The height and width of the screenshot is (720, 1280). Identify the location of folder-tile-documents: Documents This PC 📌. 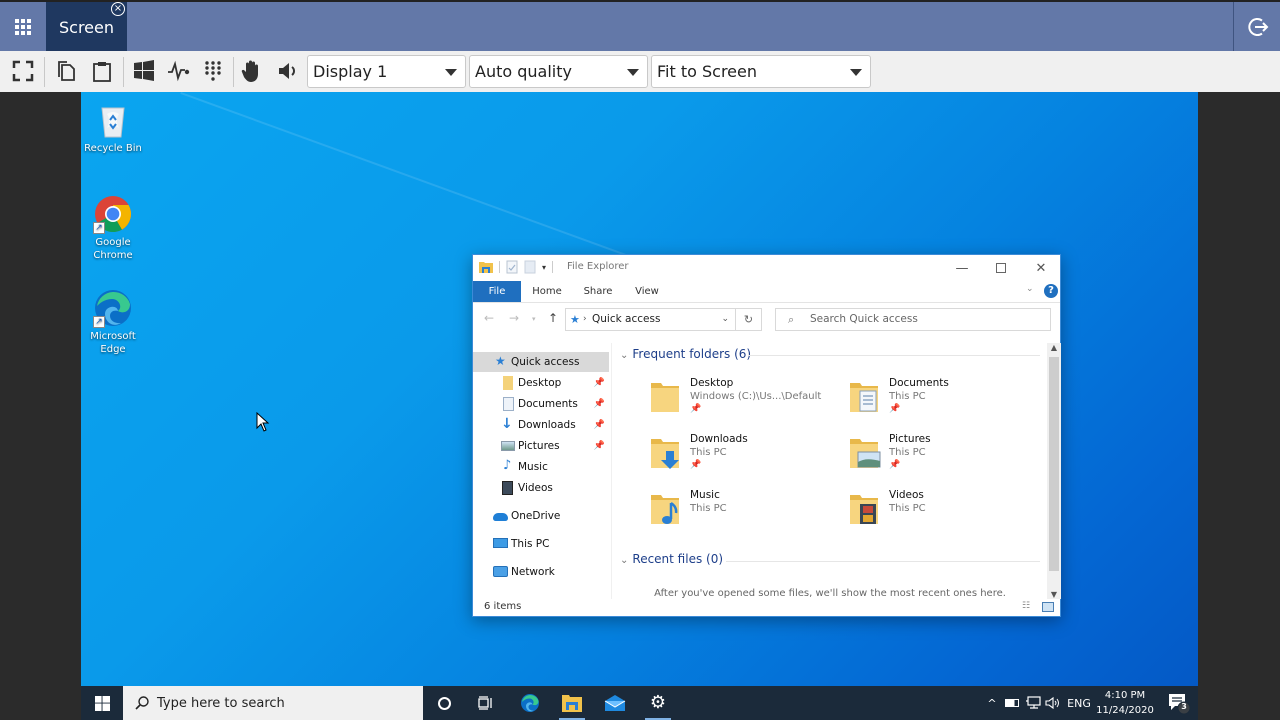
(948, 403).